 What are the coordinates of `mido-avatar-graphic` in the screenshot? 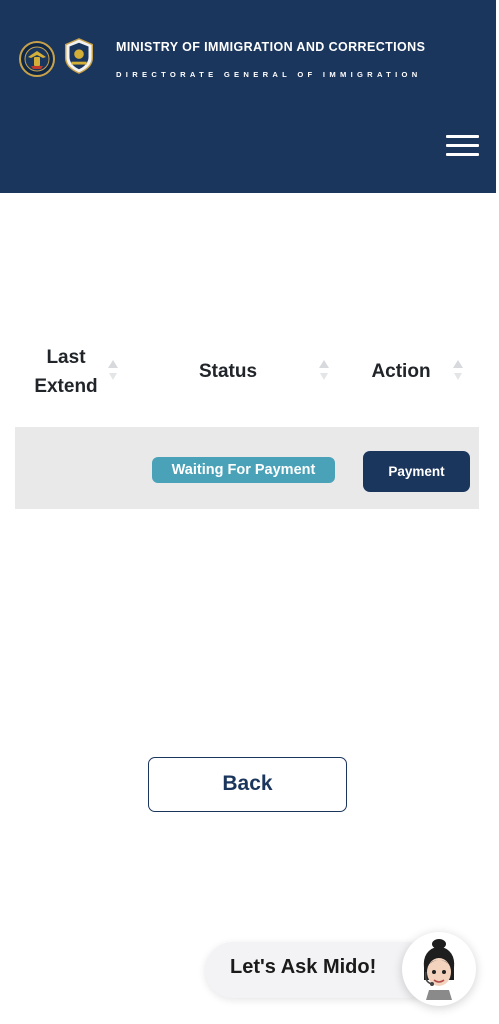 It's located at (439, 969).